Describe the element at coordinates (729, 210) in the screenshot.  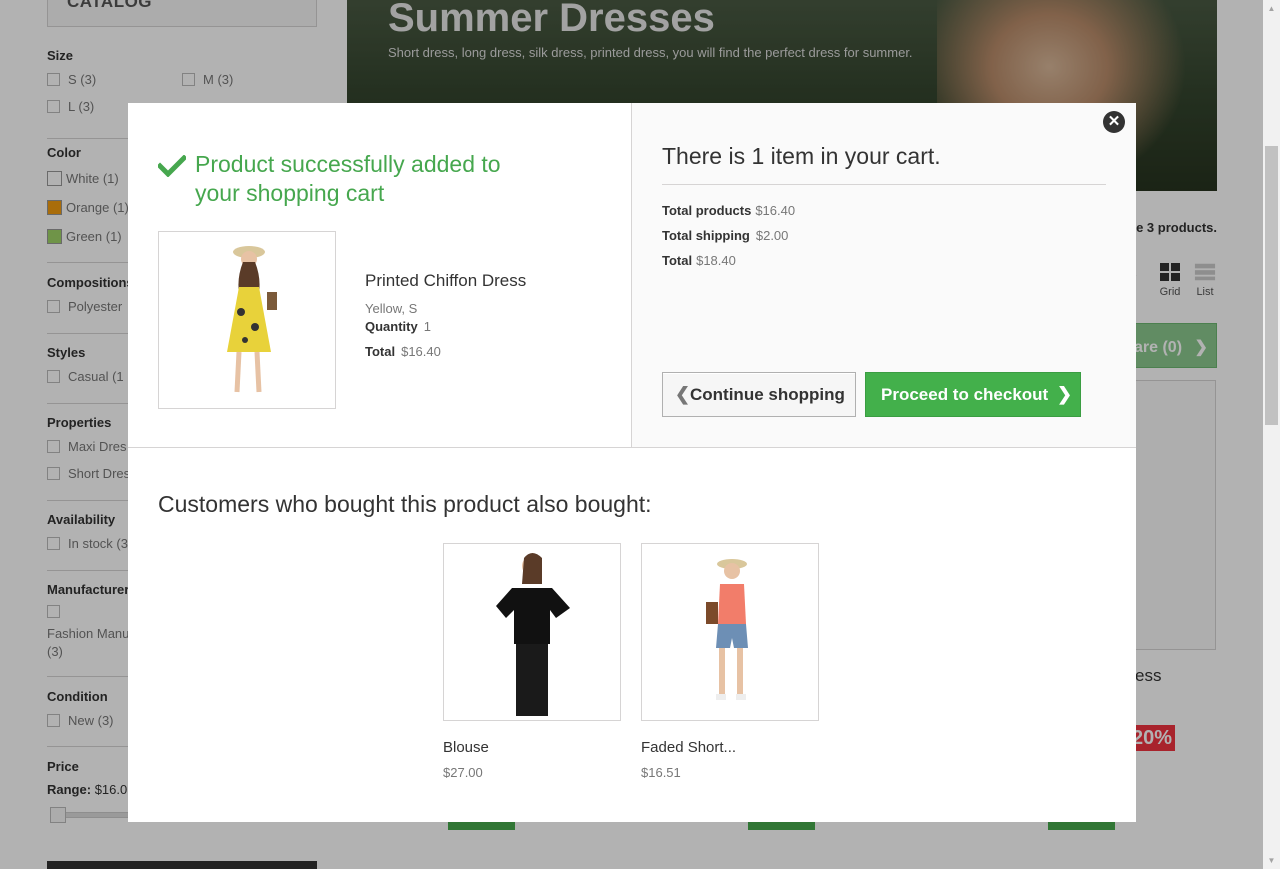
I see `total-products: Total products $16.40` at that location.